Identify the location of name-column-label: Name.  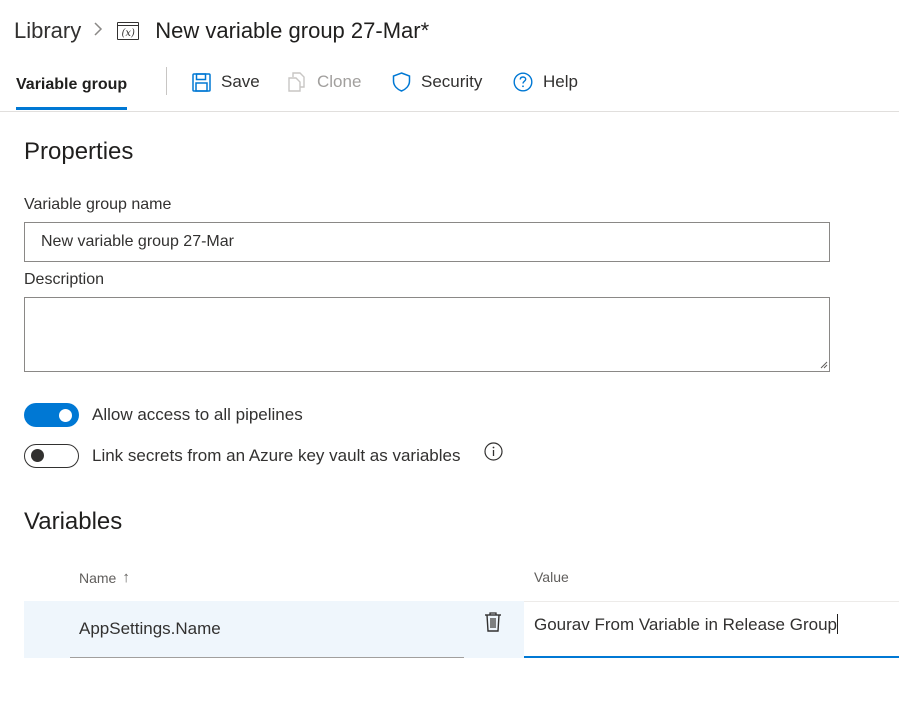
(98, 577).